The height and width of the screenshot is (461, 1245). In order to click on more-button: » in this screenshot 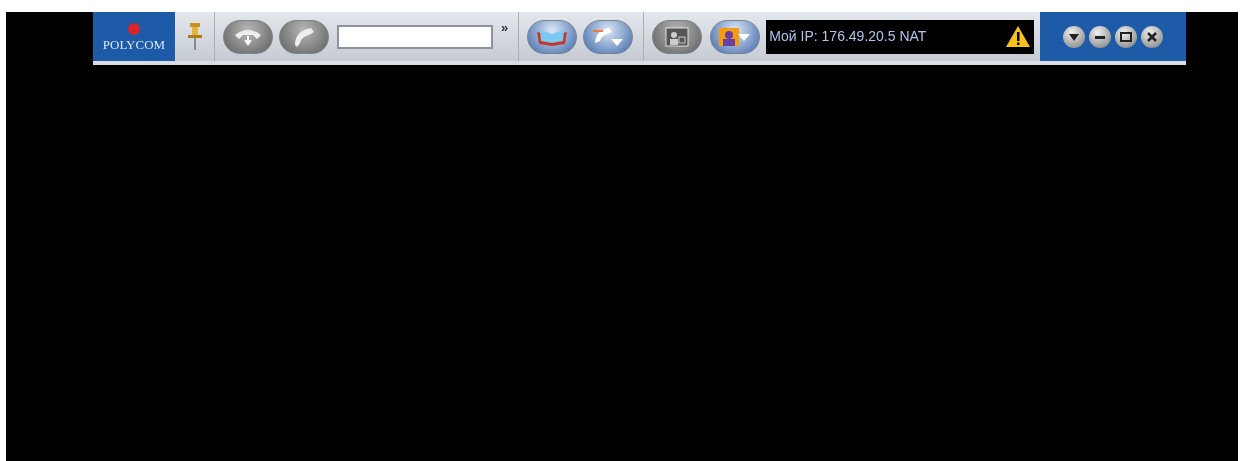, I will do `click(505, 28)`.